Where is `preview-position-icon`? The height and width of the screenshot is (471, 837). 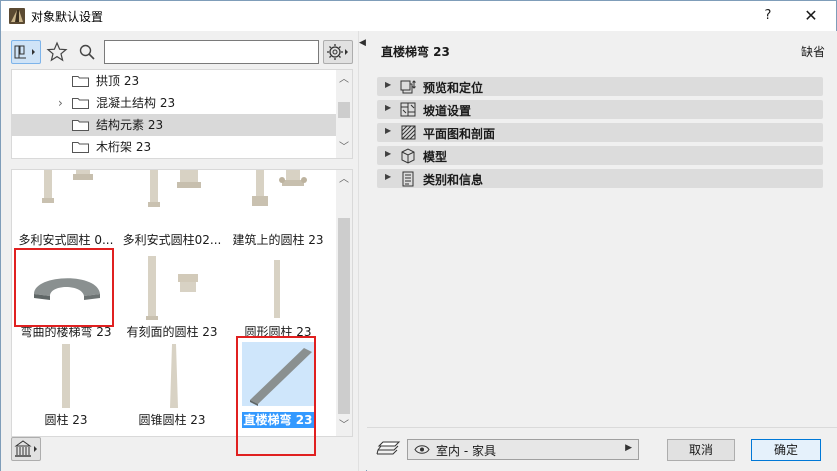
preview-position-icon is located at coordinates (408, 87).